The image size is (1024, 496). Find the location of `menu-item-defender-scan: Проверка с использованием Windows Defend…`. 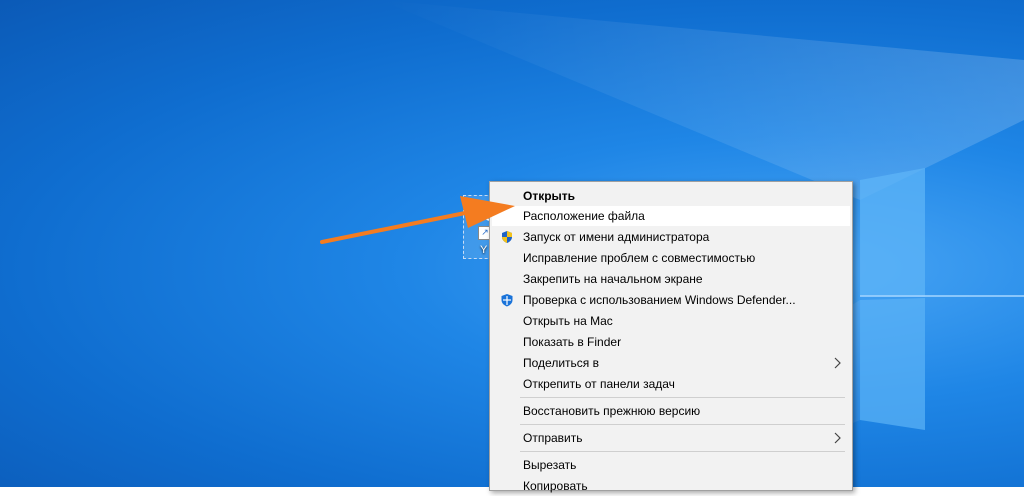

menu-item-defender-scan: Проверка с использованием Windows Defend… is located at coordinates (671, 300).